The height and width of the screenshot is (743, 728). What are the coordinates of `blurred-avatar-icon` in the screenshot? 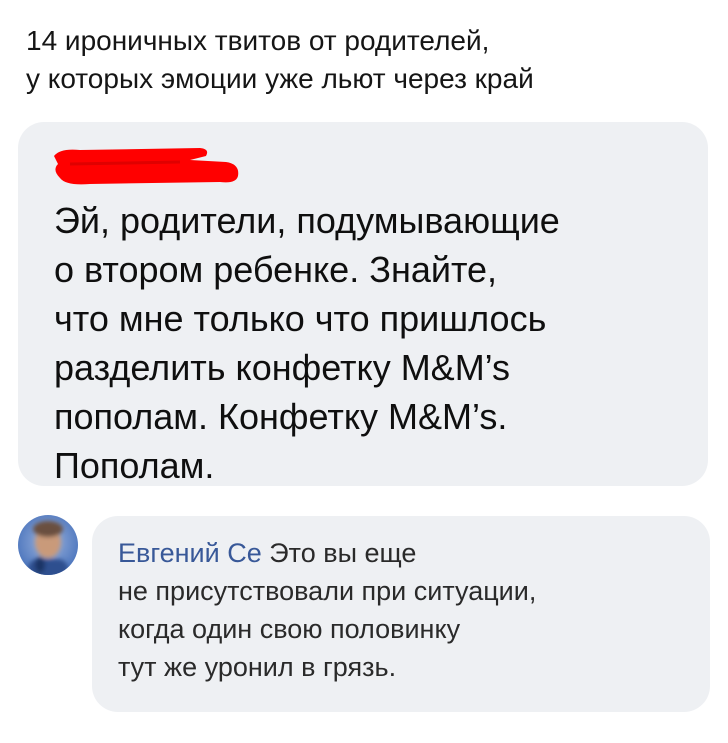 It's located at (48, 545).